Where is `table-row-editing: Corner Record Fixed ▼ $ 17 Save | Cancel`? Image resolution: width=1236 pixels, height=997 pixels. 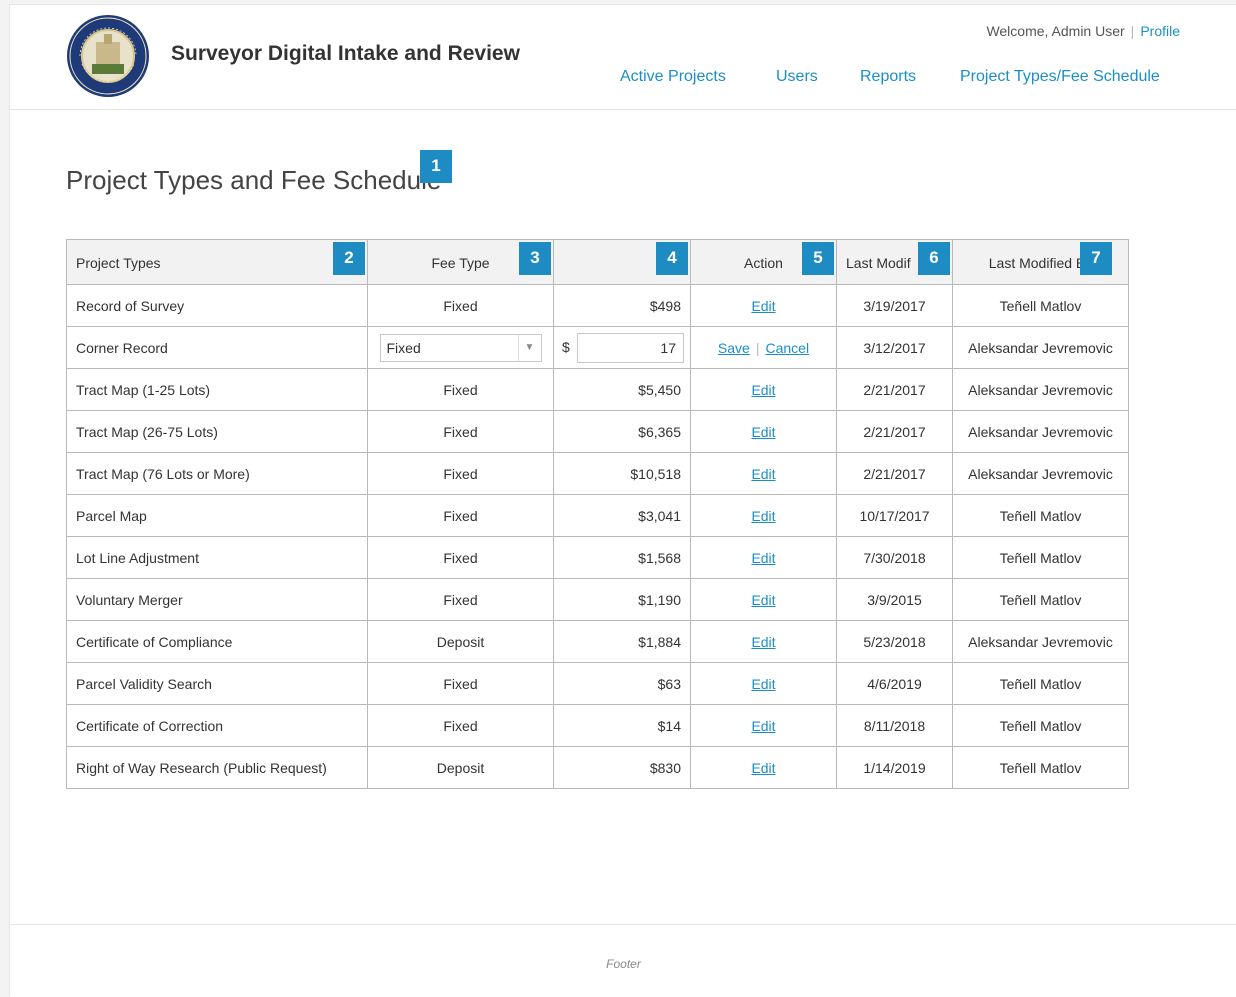 table-row-editing: Corner Record Fixed ▼ $ 17 Save | Cancel is located at coordinates (597, 347).